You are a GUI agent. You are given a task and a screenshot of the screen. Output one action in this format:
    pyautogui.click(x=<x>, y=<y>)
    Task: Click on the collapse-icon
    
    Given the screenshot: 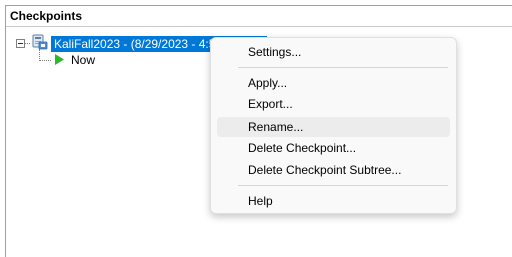 What is the action you would take?
    pyautogui.click(x=20, y=43)
    